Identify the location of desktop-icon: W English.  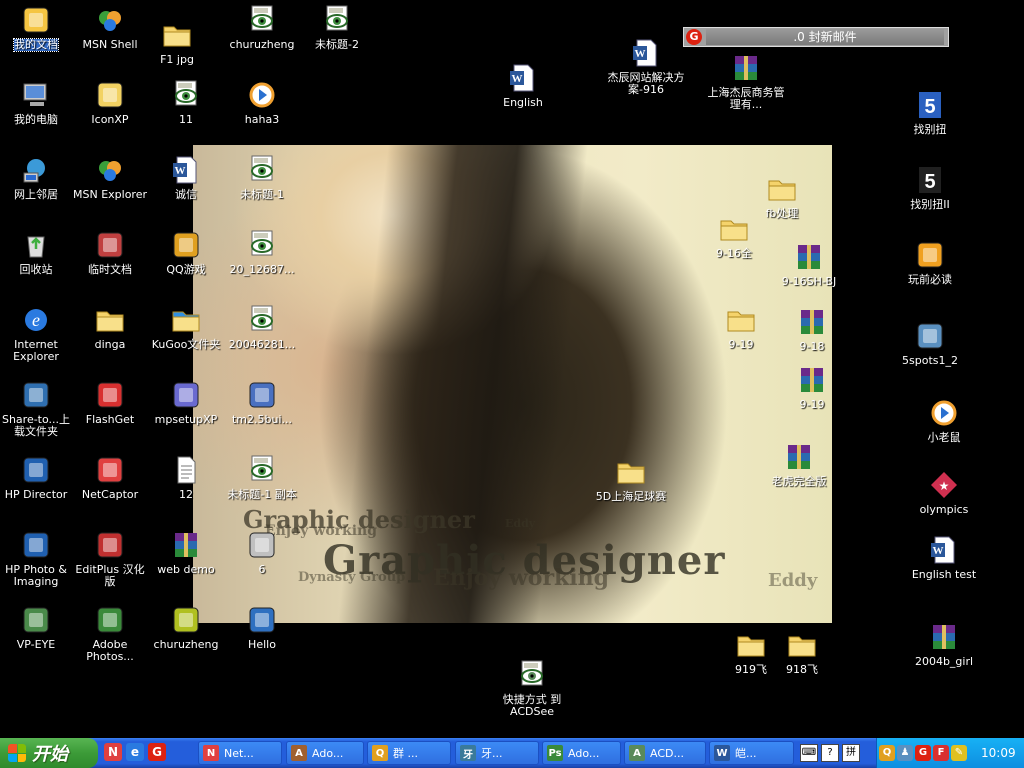
(523, 85).